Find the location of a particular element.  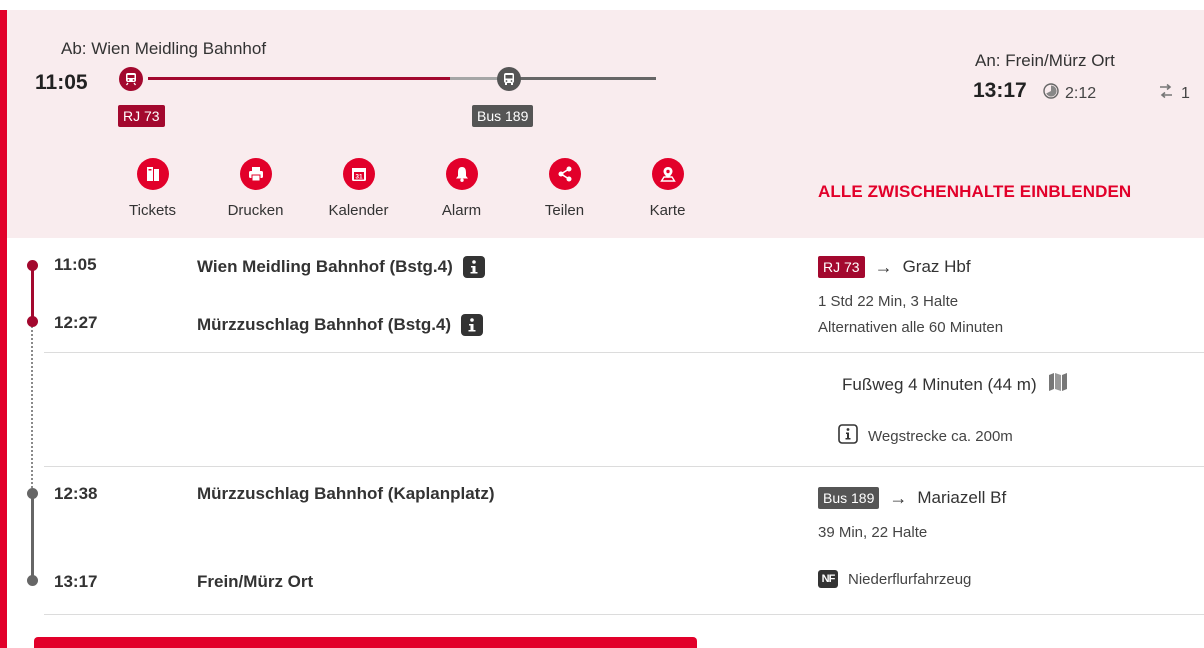

timeline-bus-segment is located at coordinates (582, 78).